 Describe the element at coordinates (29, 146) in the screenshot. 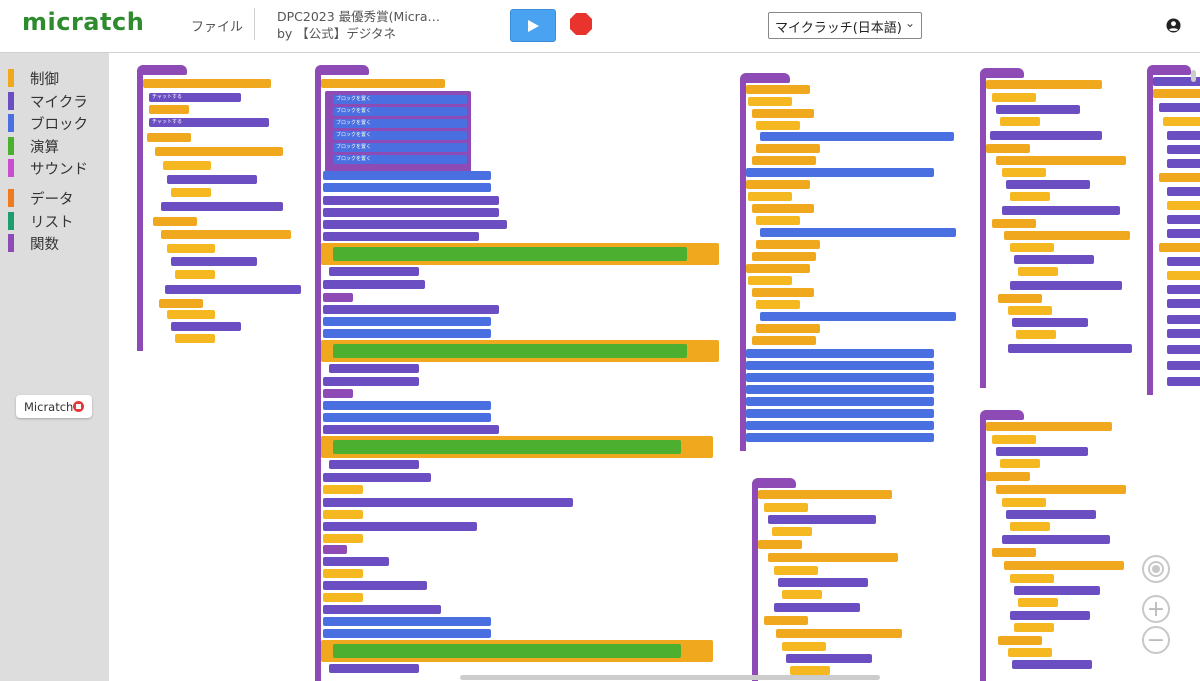

I see `category-operators: 演算` at that location.